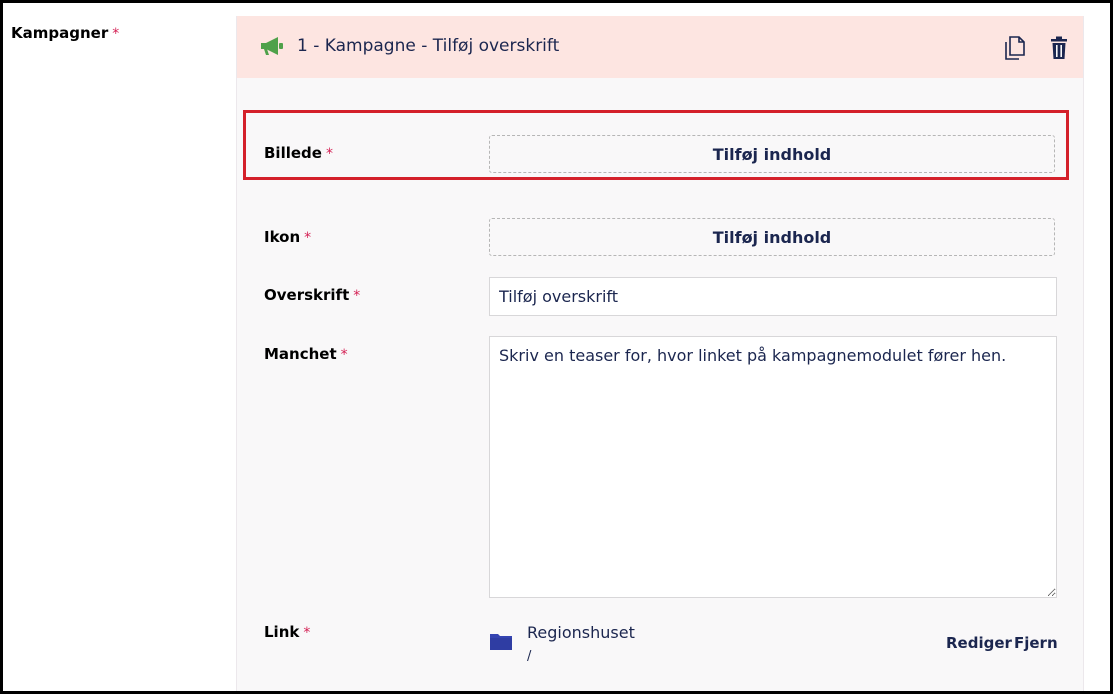 Image resolution: width=1113 pixels, height=694 pixels. Describe the element at coordinates (581, 632) in the screenshot. I see `link-name: Regionshuset` at that location.